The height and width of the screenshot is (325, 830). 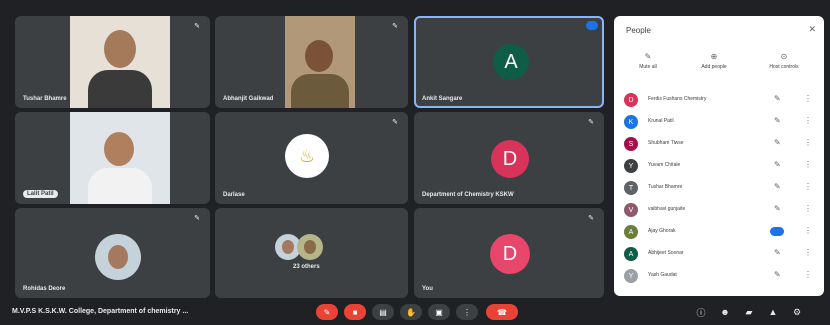 I want to click on video-tile: 23 others, so click(x=311, y=253).